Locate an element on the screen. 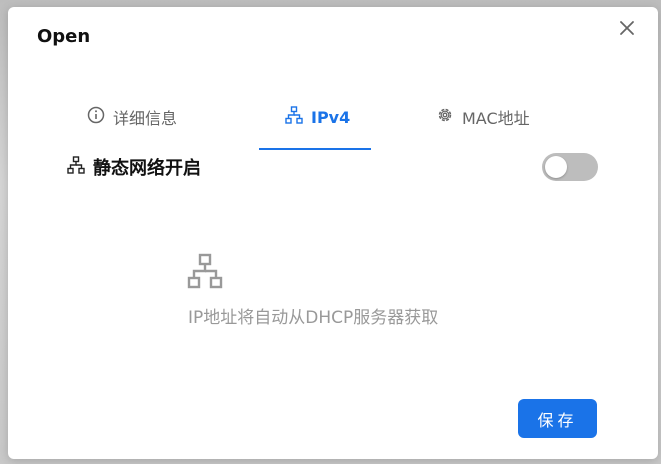 The height and width of the screenshot is (464, 661). active-tab-indicator is located at coordinates (315, 149).